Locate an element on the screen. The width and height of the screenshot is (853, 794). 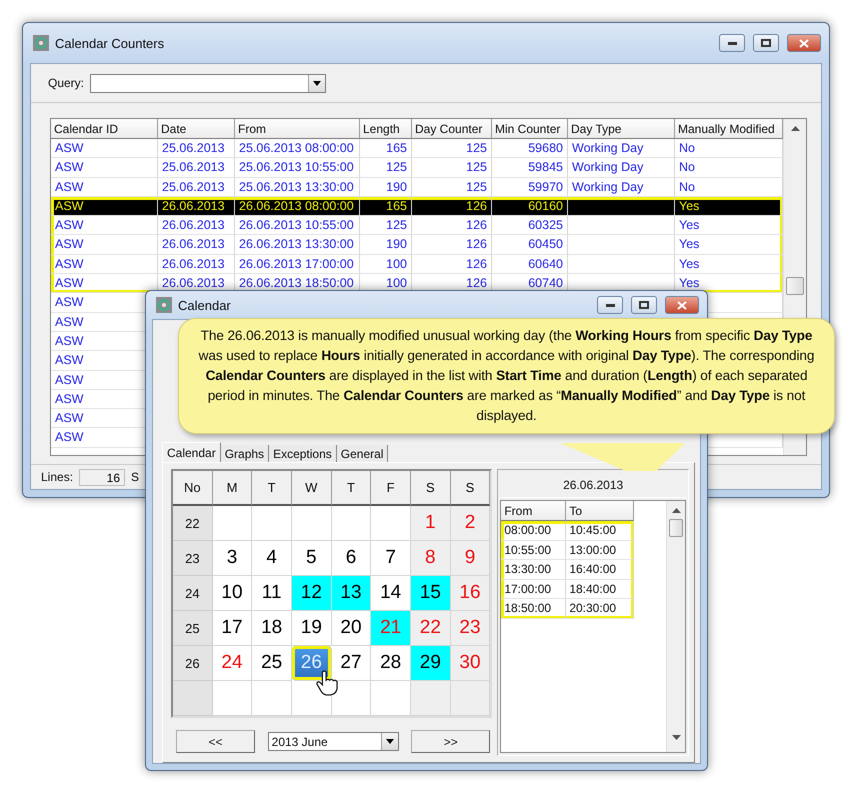
tab: Exceptions is located at coordinates (303, 453).